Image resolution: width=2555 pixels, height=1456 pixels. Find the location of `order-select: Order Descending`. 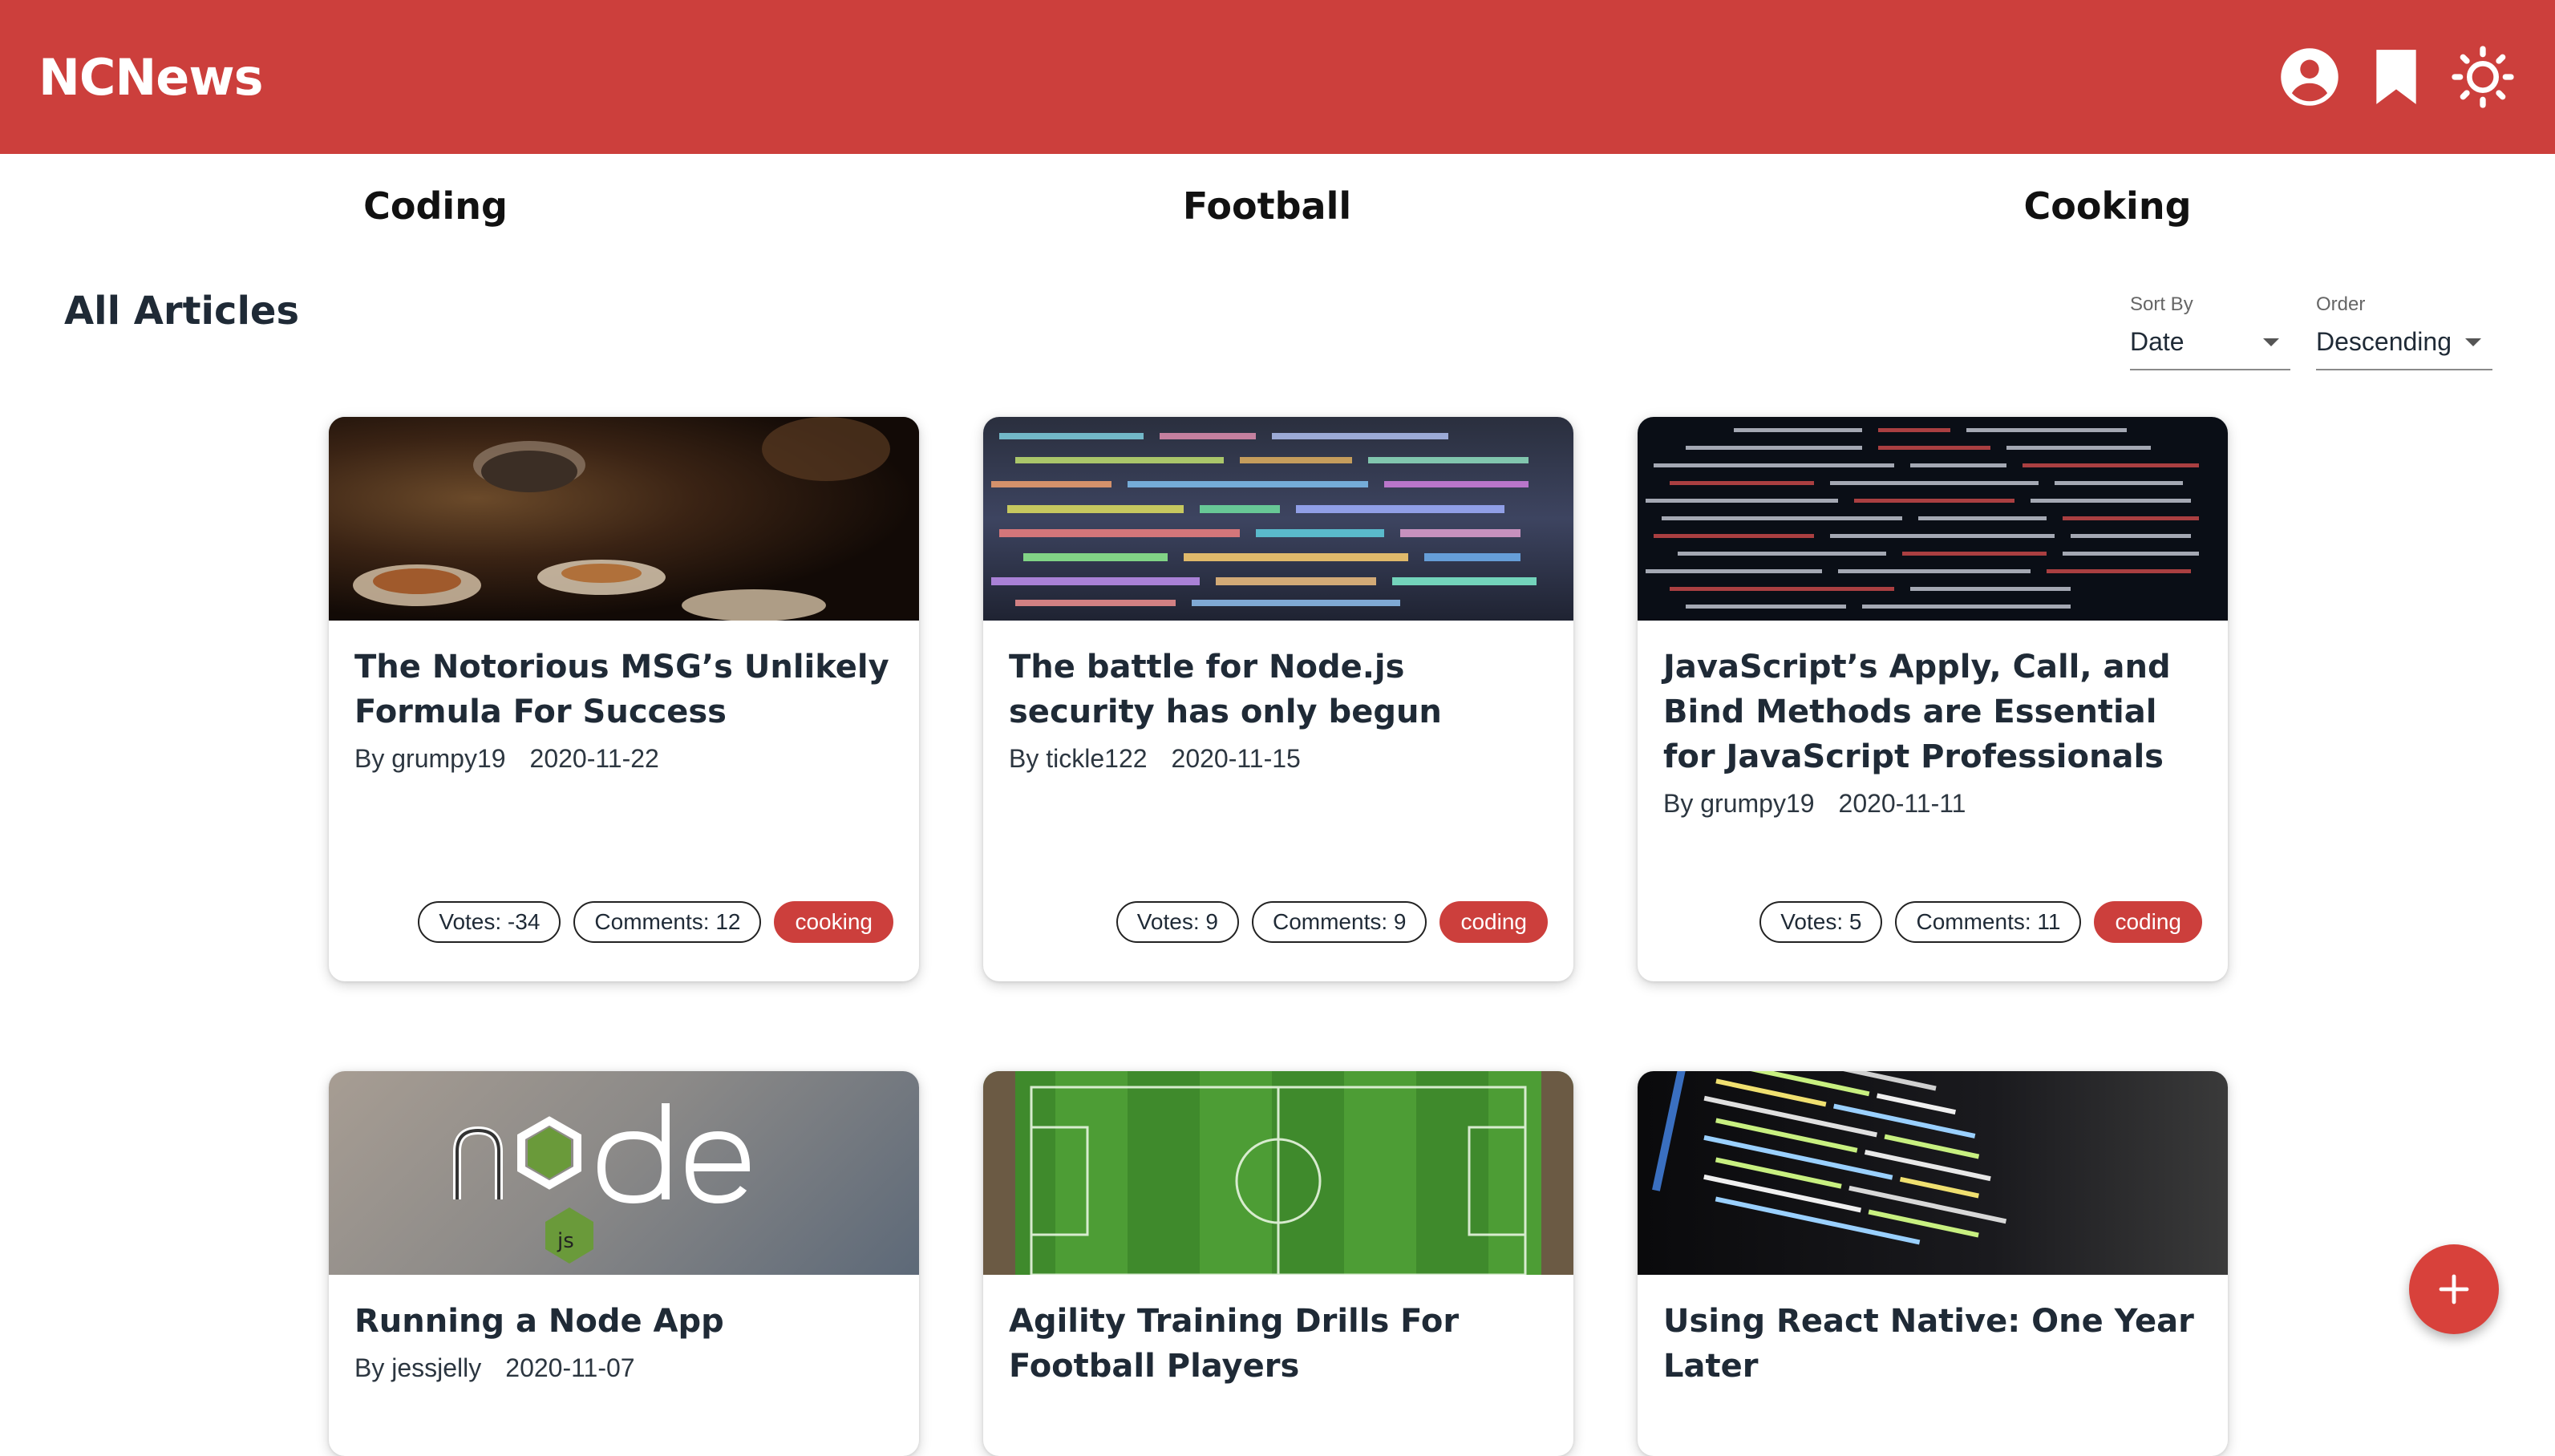

order-select: Order Descending is located at coordinates (2404, 331).